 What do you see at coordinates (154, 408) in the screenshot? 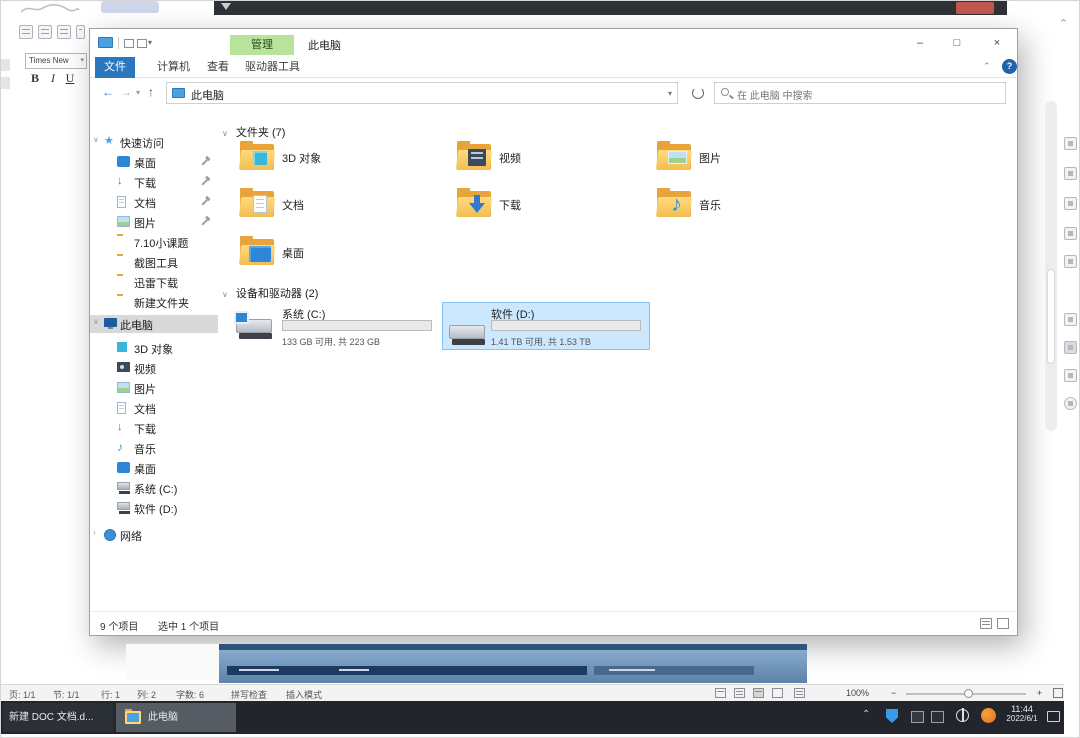
I see `sidebar-item-documents: 文档` at bounding box center [154, 408].